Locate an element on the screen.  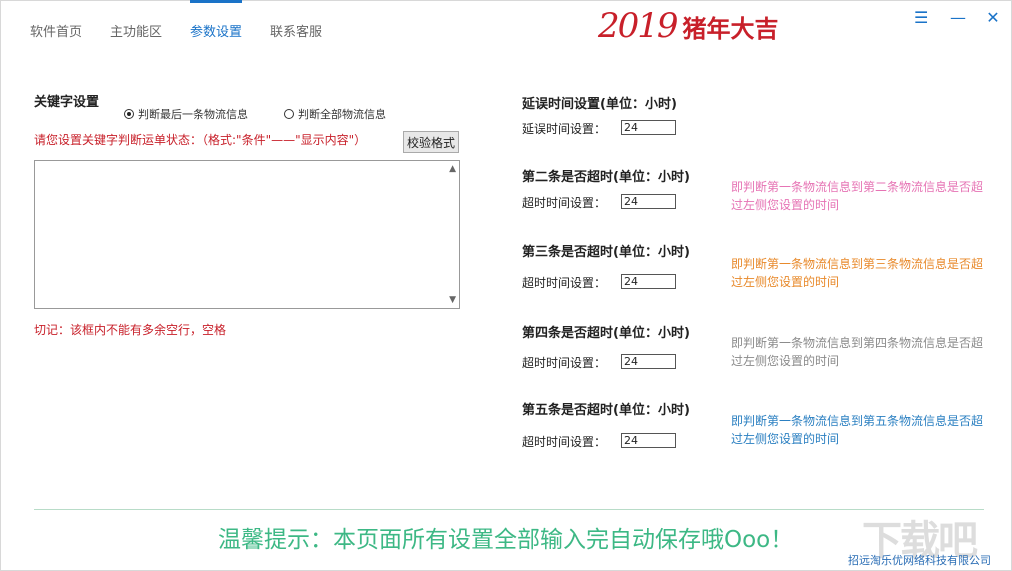
textarea-scrollbar: ▲ ▼ is located at coordinates (451, 234).